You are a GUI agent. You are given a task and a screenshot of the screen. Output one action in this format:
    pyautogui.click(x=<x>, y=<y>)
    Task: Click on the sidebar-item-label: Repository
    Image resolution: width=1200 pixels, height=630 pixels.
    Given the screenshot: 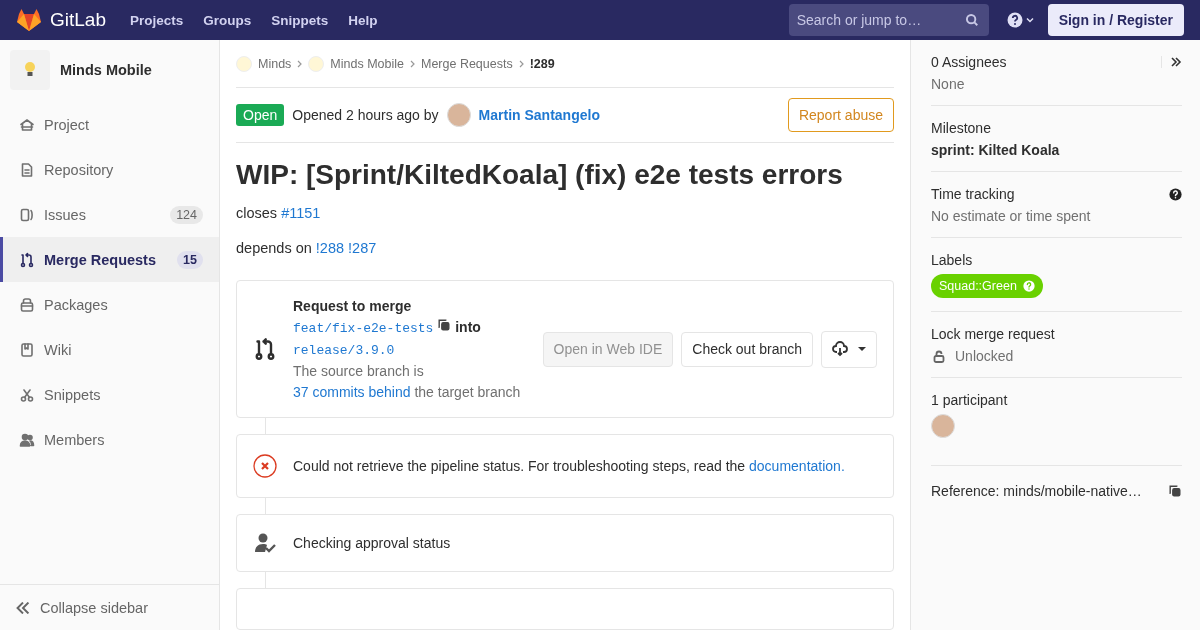 What is the action you would take?
    pyautogui.click(x=79, y=169)
    